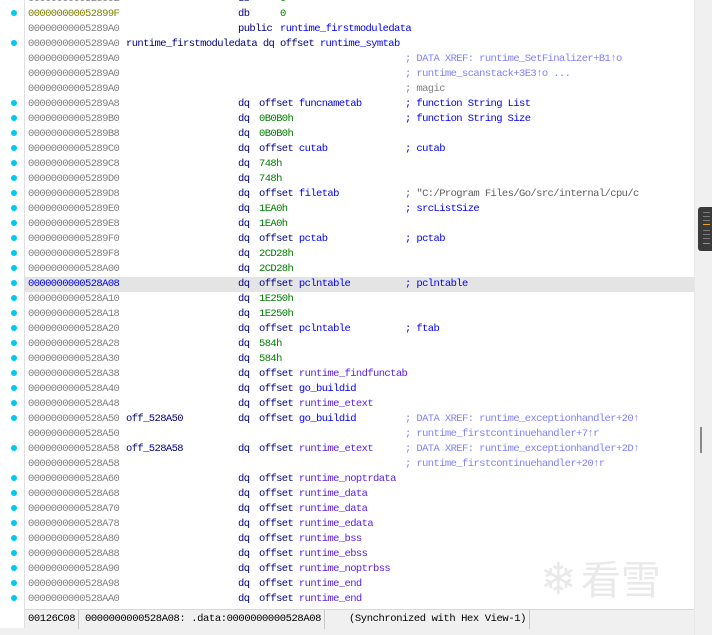 The width and height of the screenshot is (712, 635). What do you see at coordinates (359, 344) in the screenshot?
I see `listing-row: 0000000000528A28 dq 584h` at bounding box center [359, 344].